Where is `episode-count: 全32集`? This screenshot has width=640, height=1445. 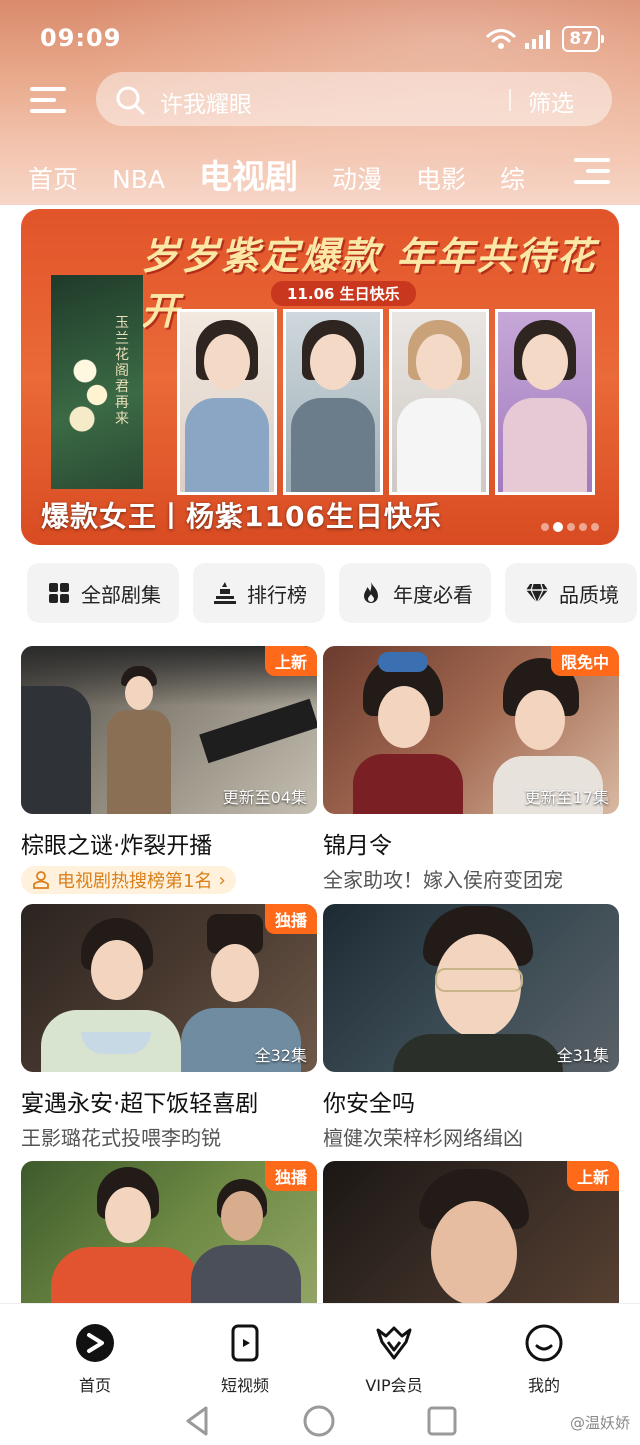
episode-count: 全32集 is located at coordinates (280, 1055).